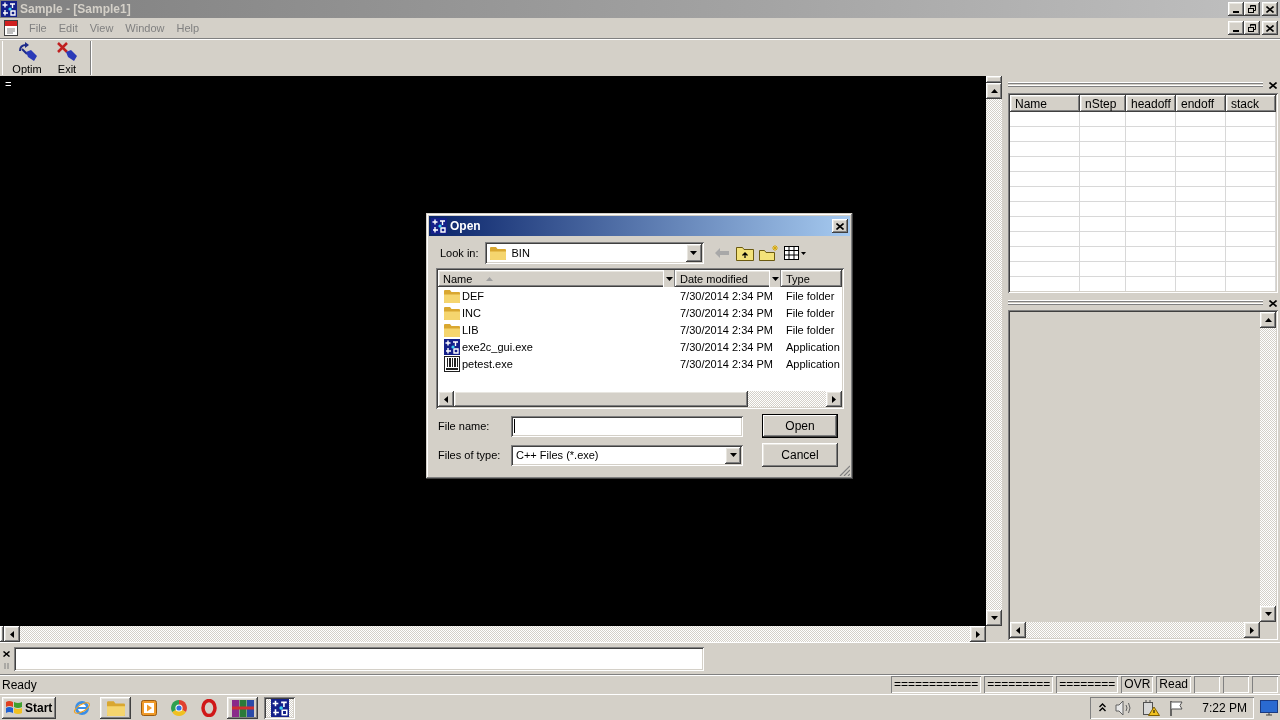 This screenshot has height=720, width=1280. Describe the element at coordinates (1201, 103) in the screenshot. I see `column-header: endoff` at that location.